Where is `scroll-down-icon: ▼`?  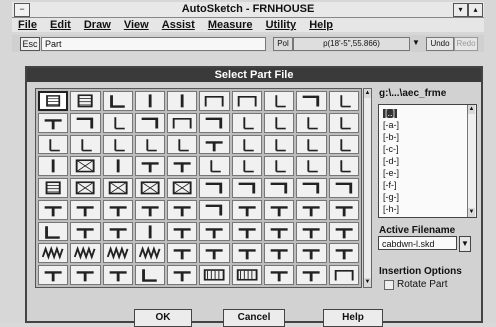 scroll-down-icon: ▼ is located at coordinates (471, 212).